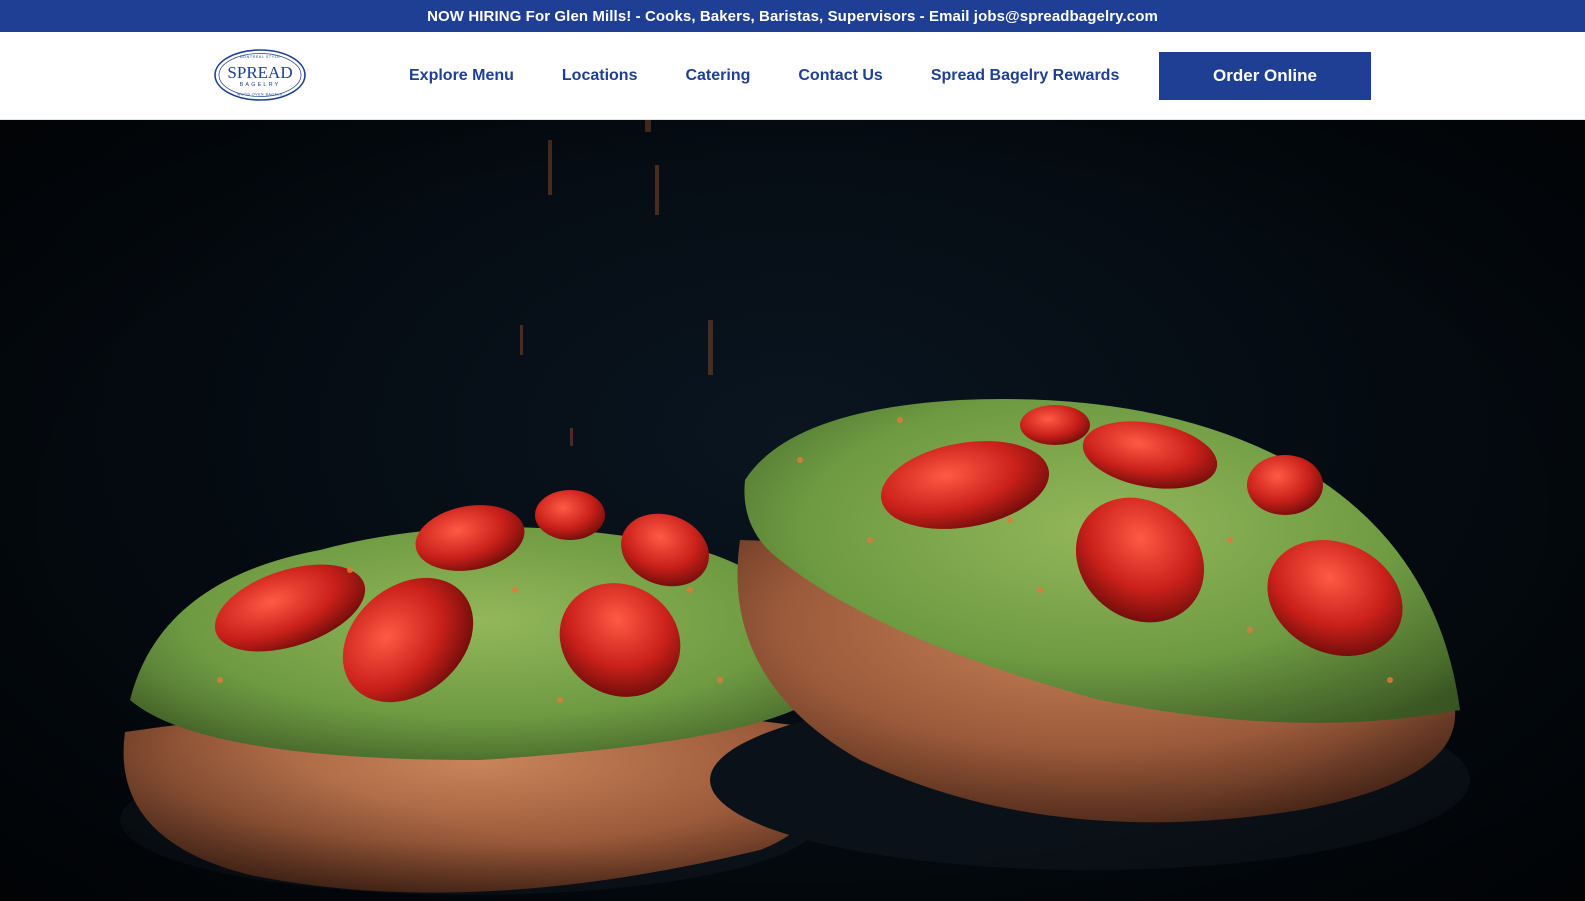 This screenshot has width=1585, height=901. I want to click on nav-contact-us: Contact Us, so click(840, 76).